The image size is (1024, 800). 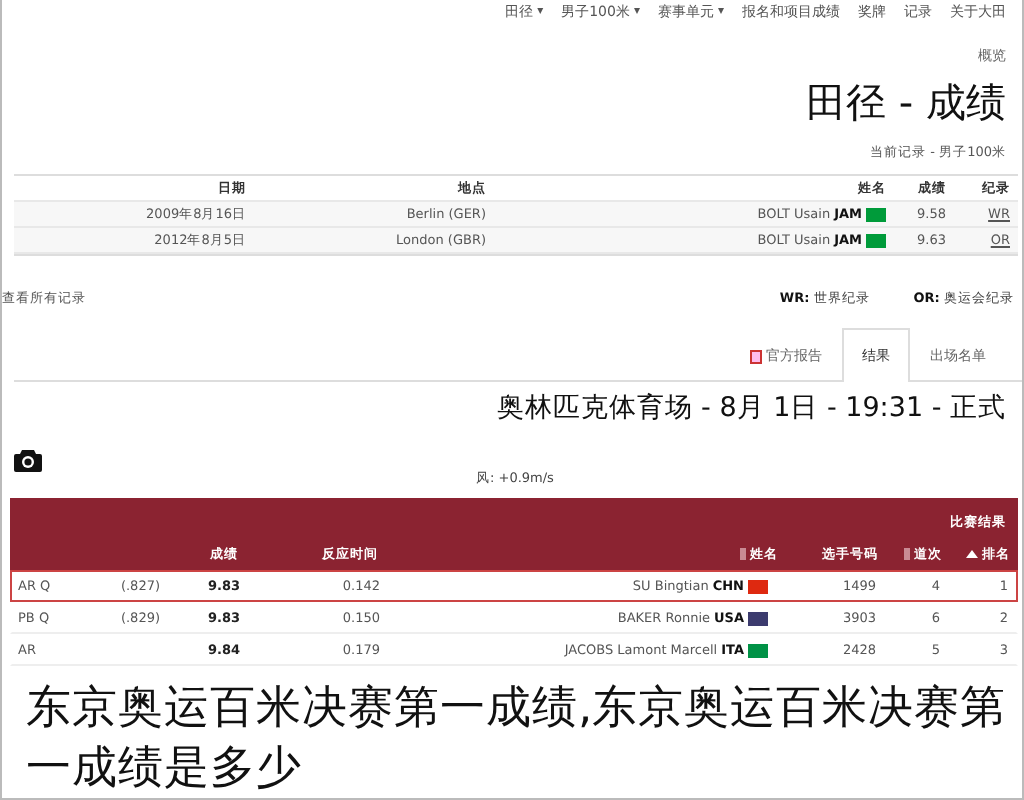 What do you see at coordinates (750, 408) in the screenshot?
I see `session-heading: 奥林匹克体育场 - 8月 1日 - 19:31 - 正式` at bounding box center [750, 408].